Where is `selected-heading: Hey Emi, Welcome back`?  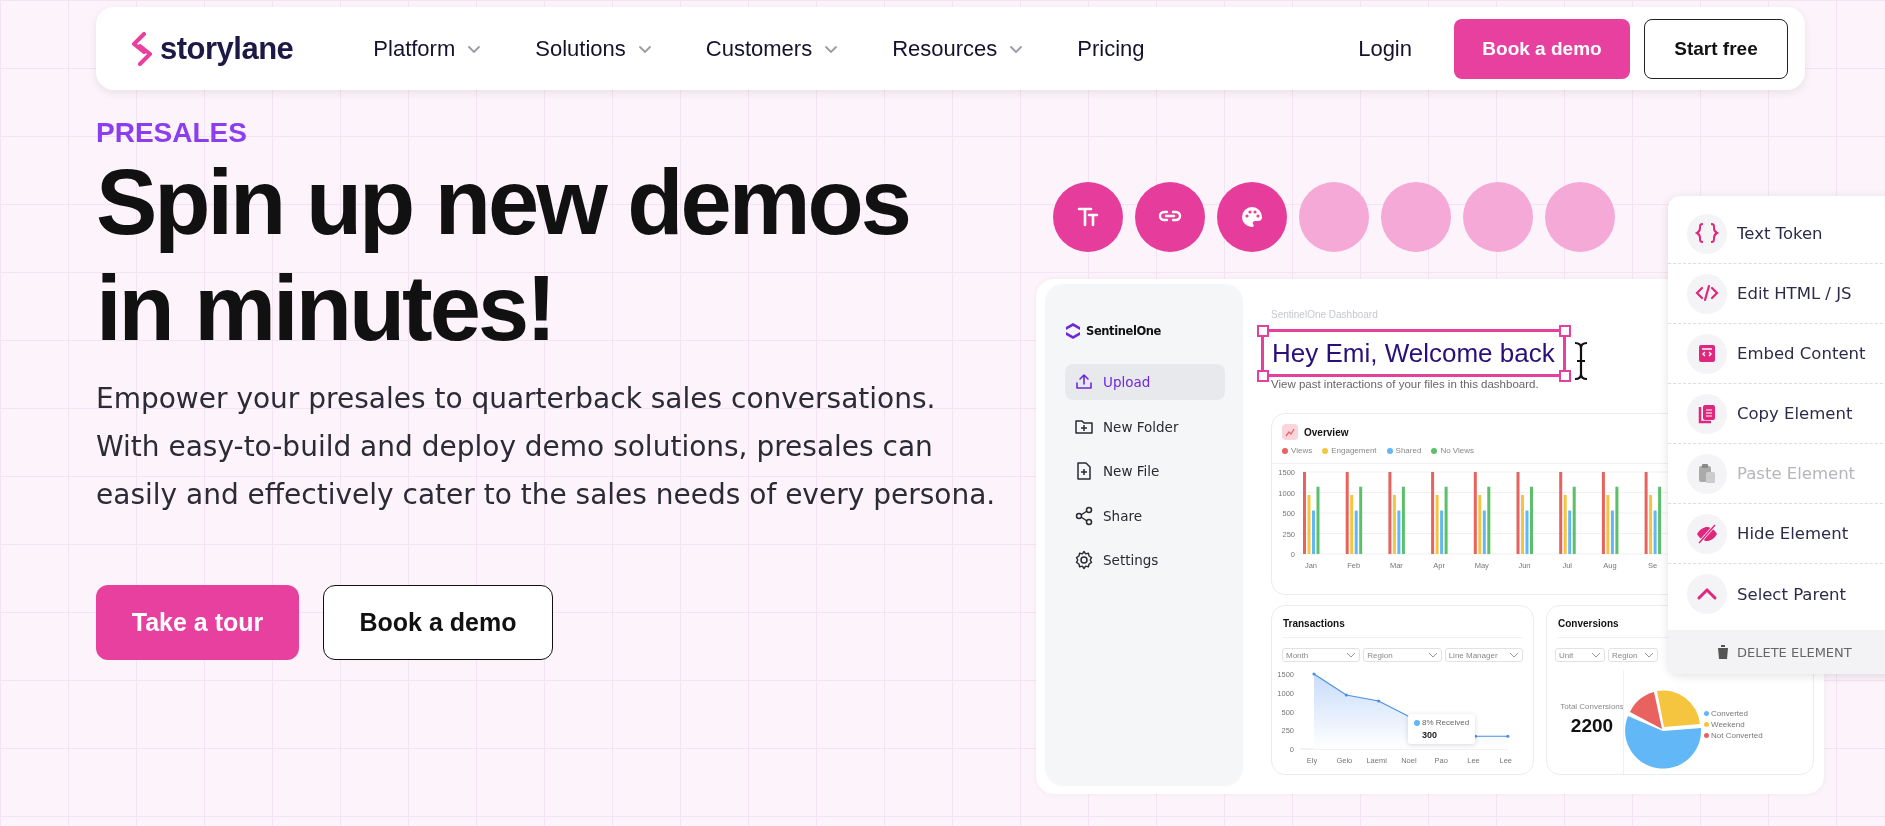 selected-heading: Hey Emi, Welcome back is located at coordinates (1413, 353).